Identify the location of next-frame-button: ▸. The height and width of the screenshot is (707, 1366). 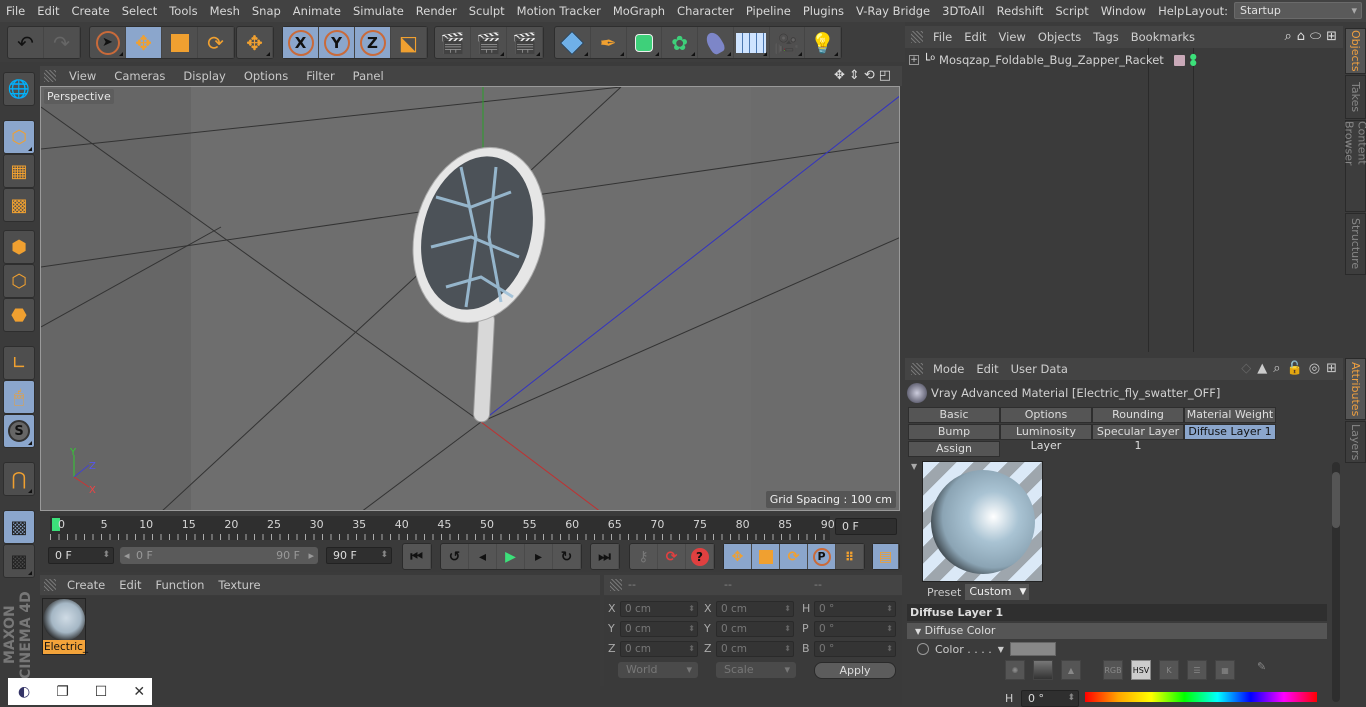
(539, 556).